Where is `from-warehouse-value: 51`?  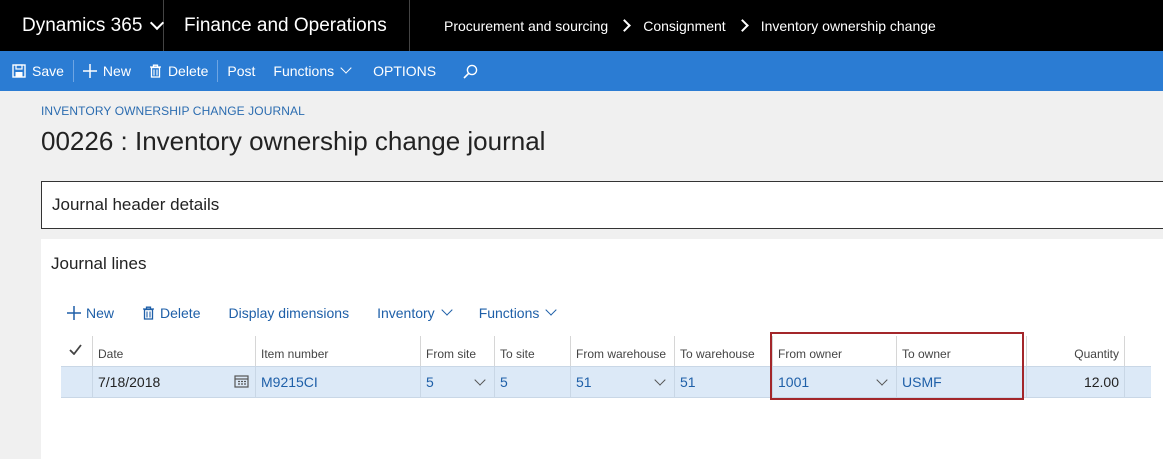
from-warehouse-value: 51 is located at coordinates (584, 382).